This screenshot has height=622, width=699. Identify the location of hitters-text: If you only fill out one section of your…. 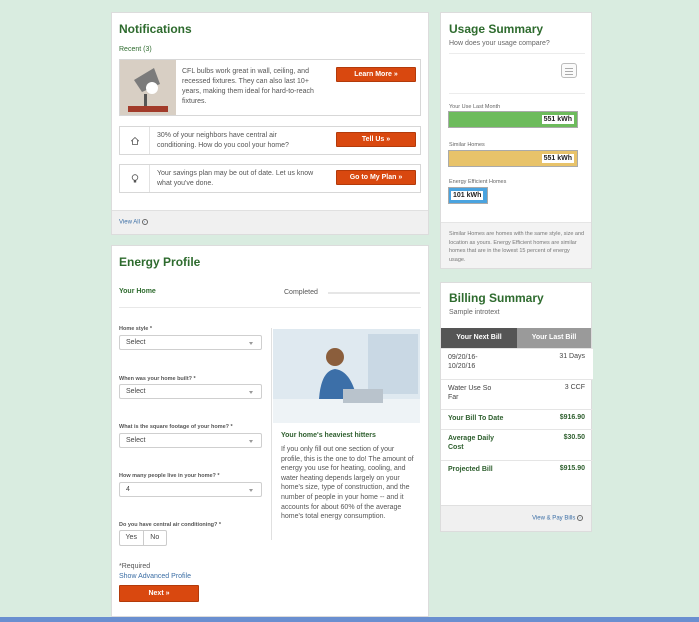
(347, 483).